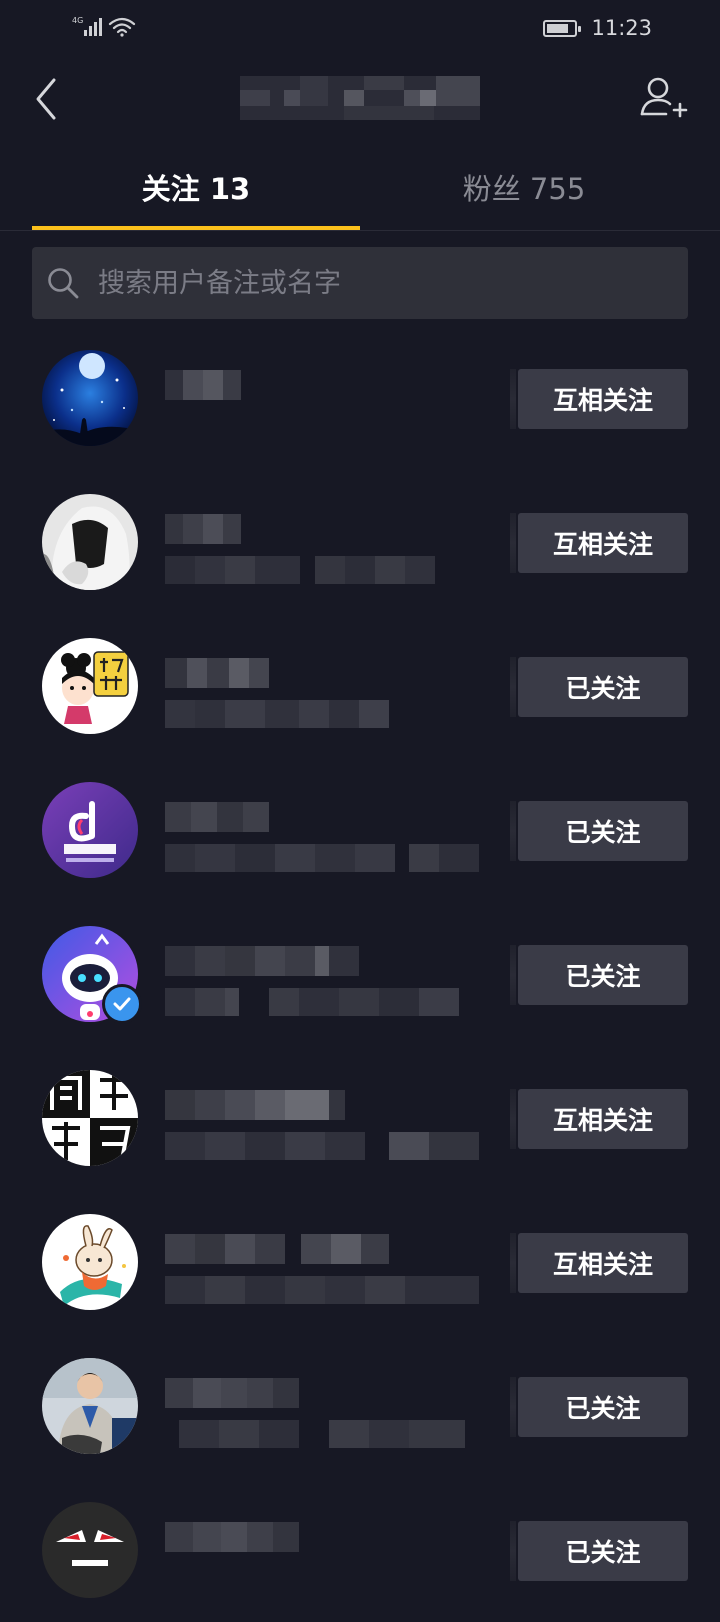 The width and height of the screenshot is (720, 1622). I want to click on checkmark-icon, so click(122, 1004).